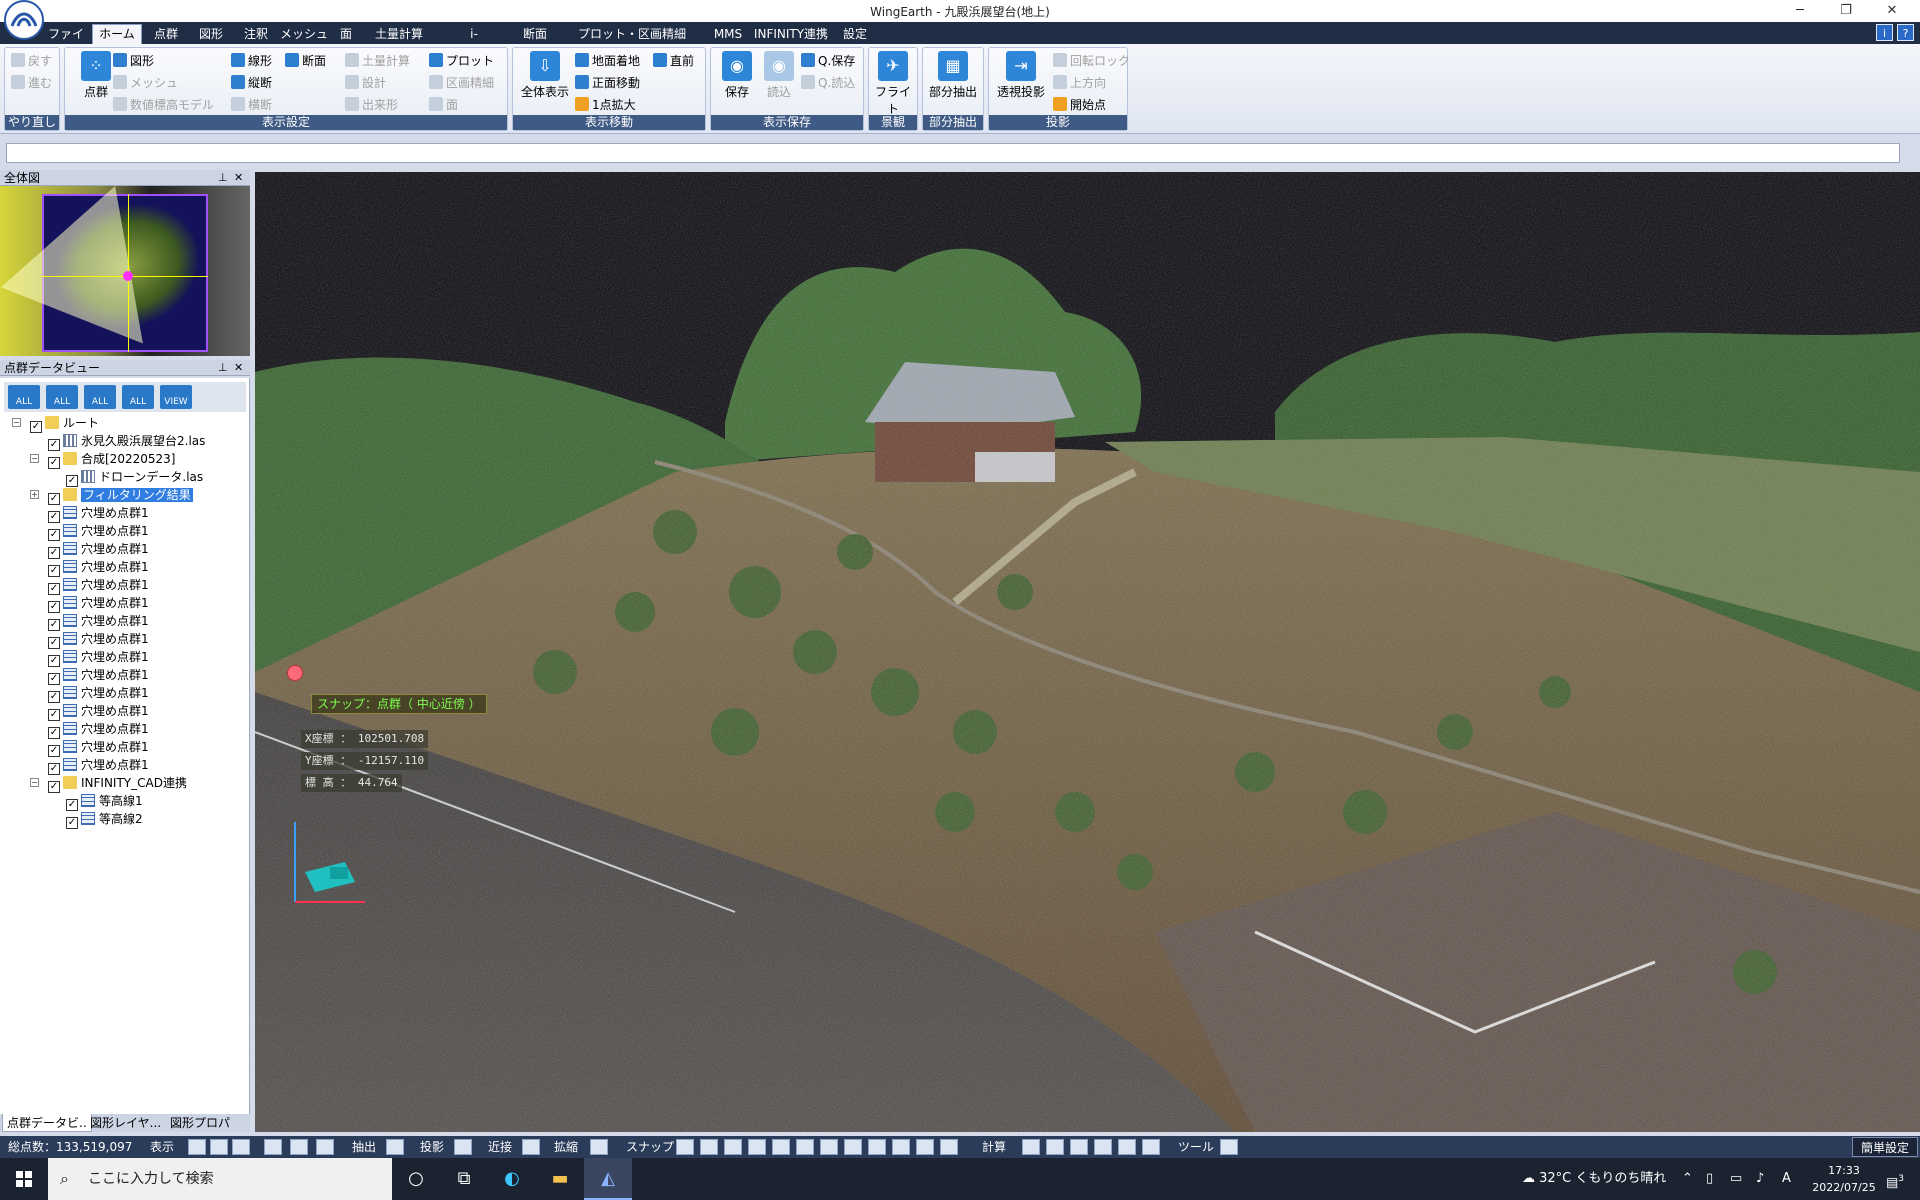 This screenshot has width=1920, height=1200. Describe the element at coordinates (47, 1123) in the screenshot. I see `panel-tab: 点群データビ..` at that location.